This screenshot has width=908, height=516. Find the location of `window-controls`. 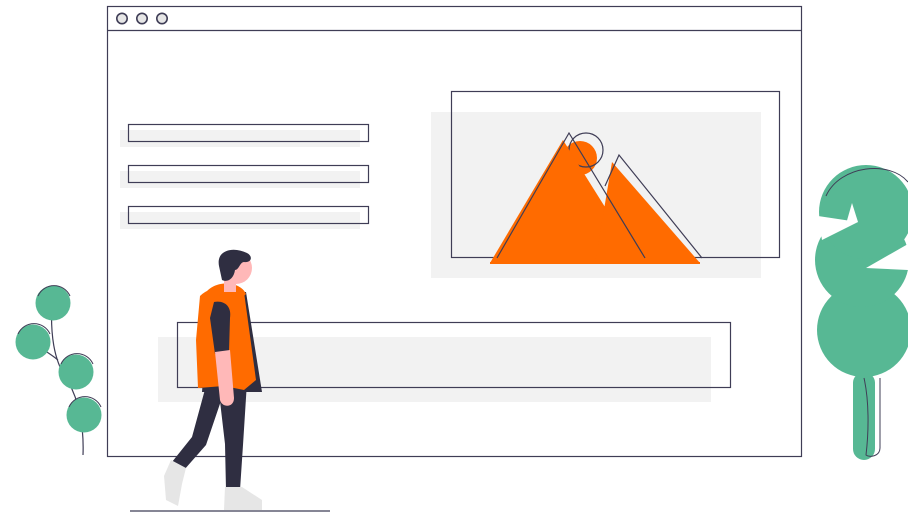

window-controls is located at coordinates (142, 18).